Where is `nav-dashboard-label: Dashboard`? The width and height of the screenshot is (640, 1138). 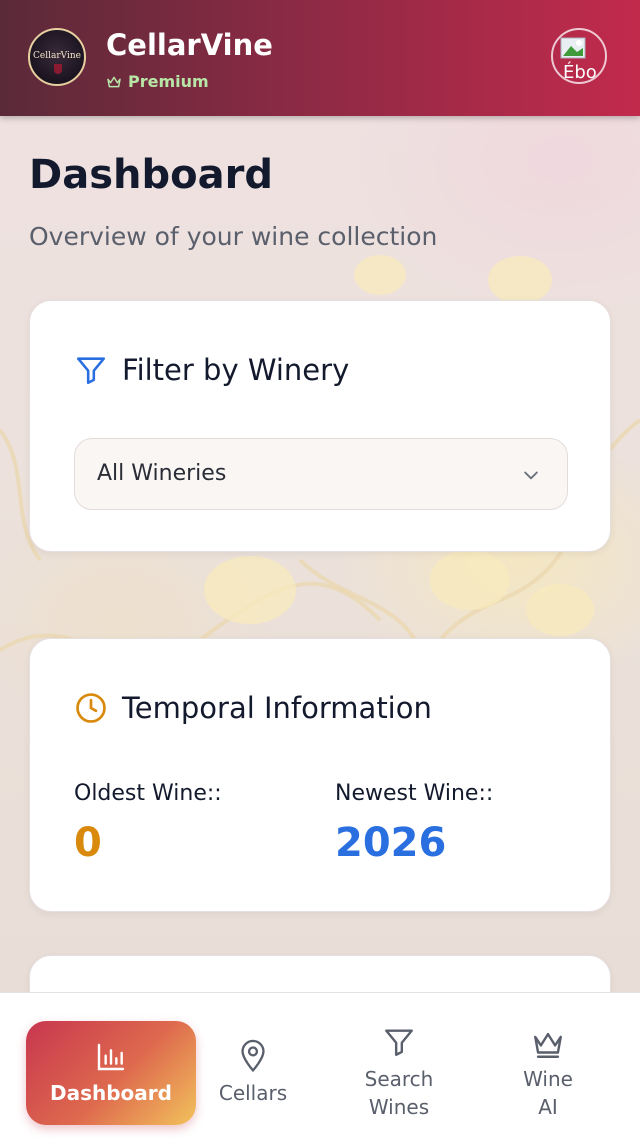
nav-dashboard-label: Dashboard is located at coordinates (111, 1093).